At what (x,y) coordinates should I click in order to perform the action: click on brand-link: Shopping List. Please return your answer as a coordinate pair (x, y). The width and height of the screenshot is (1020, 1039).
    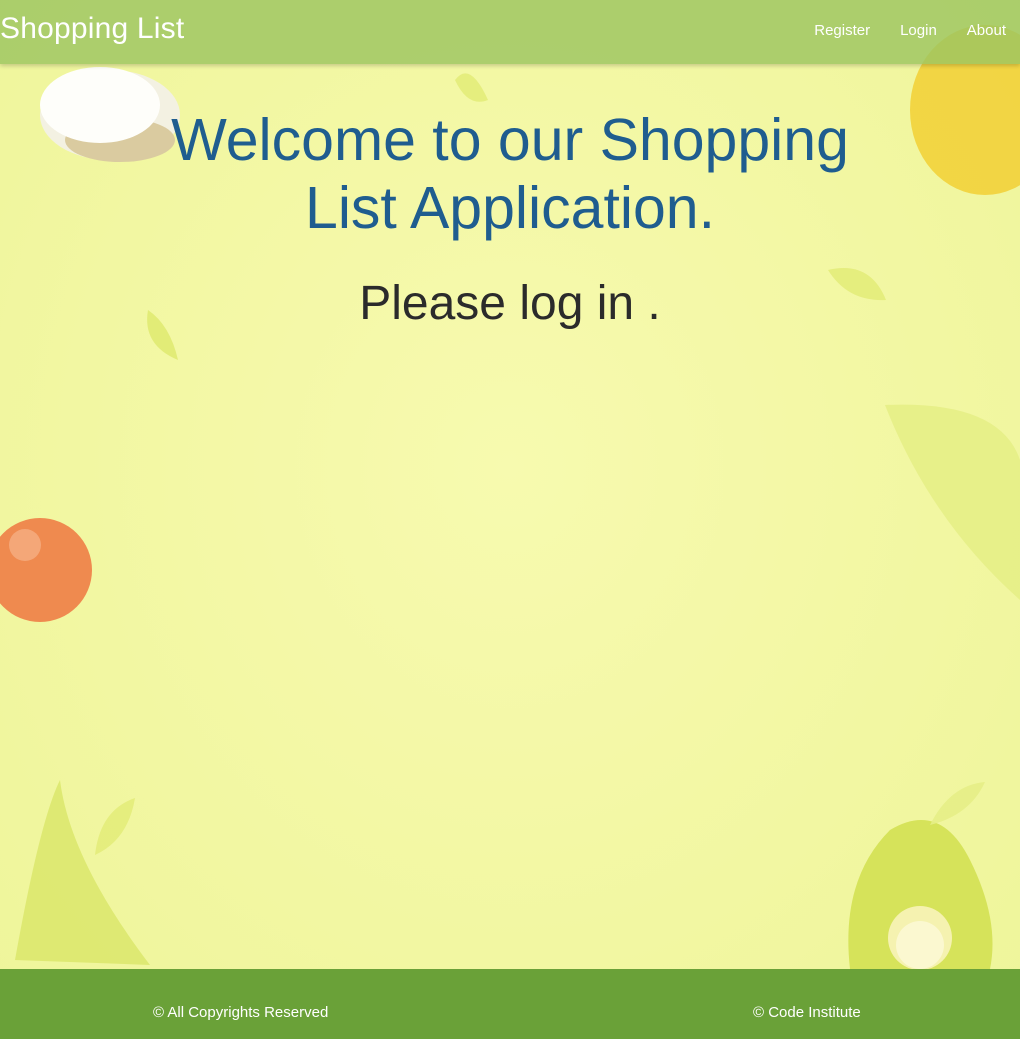
    Looking at the image, I should click on (92, 29).